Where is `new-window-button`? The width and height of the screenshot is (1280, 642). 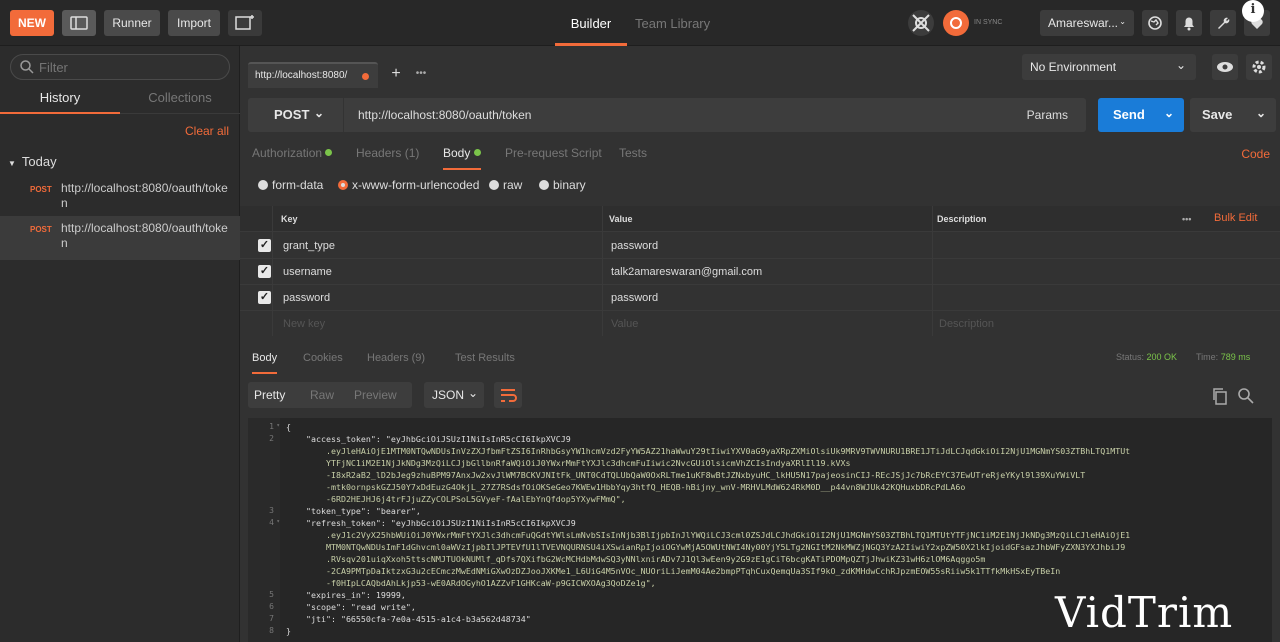 new-window-button is located at coordinates (245, 23).